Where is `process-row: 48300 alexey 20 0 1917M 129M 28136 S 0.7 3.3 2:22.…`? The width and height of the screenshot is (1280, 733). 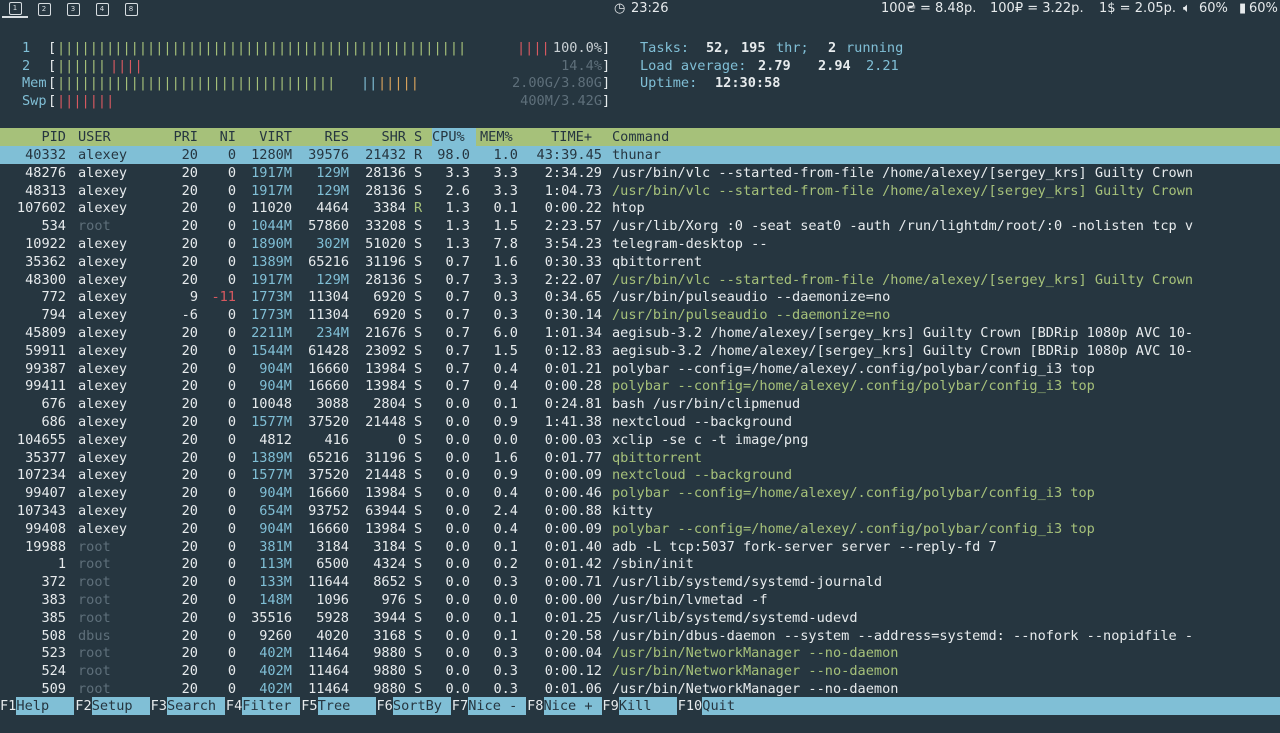
process-row: 48300 alexey 20 0 1917M 129M 28136 S 0.7 3.3 2:22.… is located at coordinates (640, 280).